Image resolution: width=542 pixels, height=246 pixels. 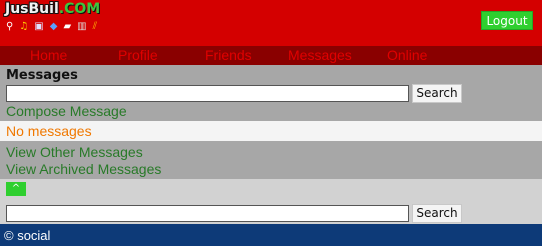 I want to click on search-icon: ⚲, so click(x=10, y=26).